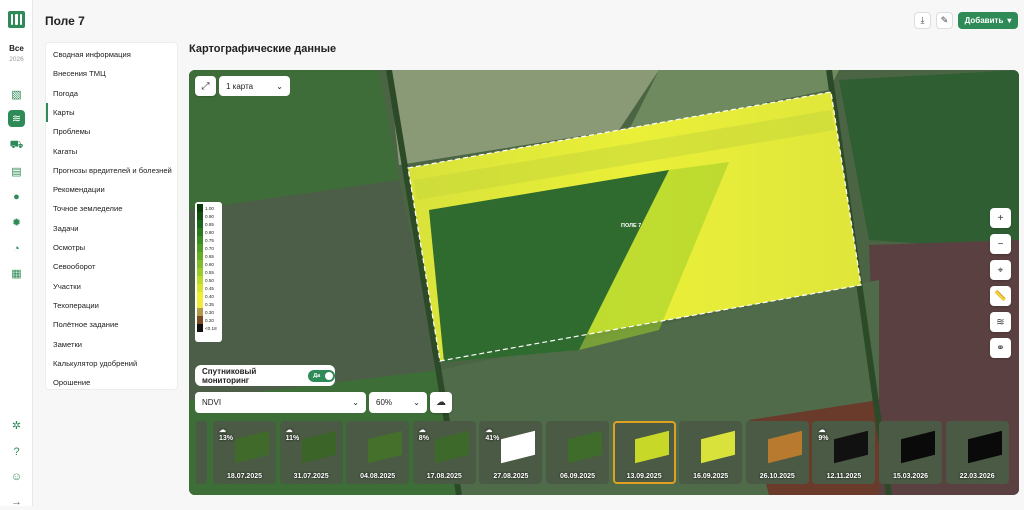 The image size is (1024, 510). I want to click on link-button: ⚭, so click(1000, 348).